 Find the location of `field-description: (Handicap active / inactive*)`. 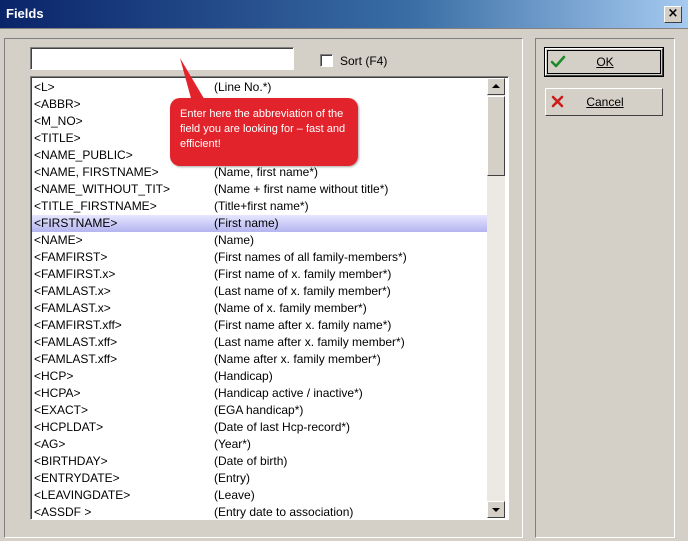

field-description: (Handicap active / inactive*) is located at coordinates (288, 393).